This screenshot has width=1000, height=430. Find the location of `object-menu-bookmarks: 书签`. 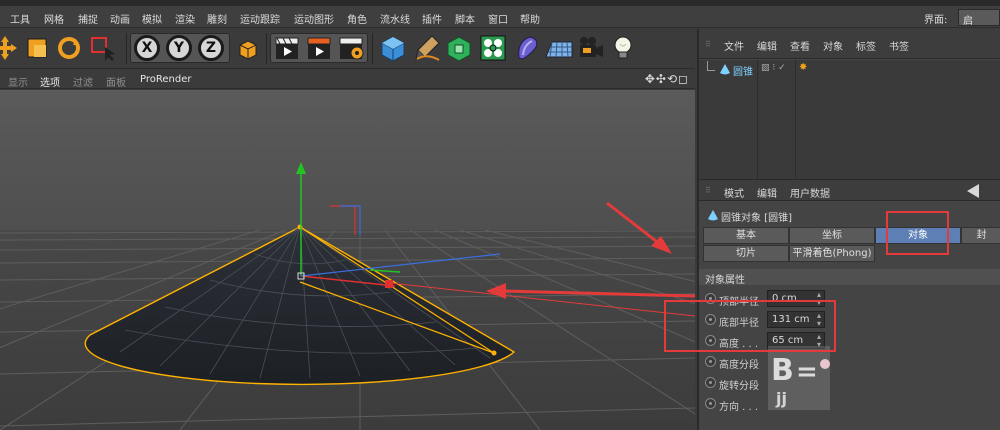

object-menu-bookmarks: 书签 is located at coordinates (899, 45).